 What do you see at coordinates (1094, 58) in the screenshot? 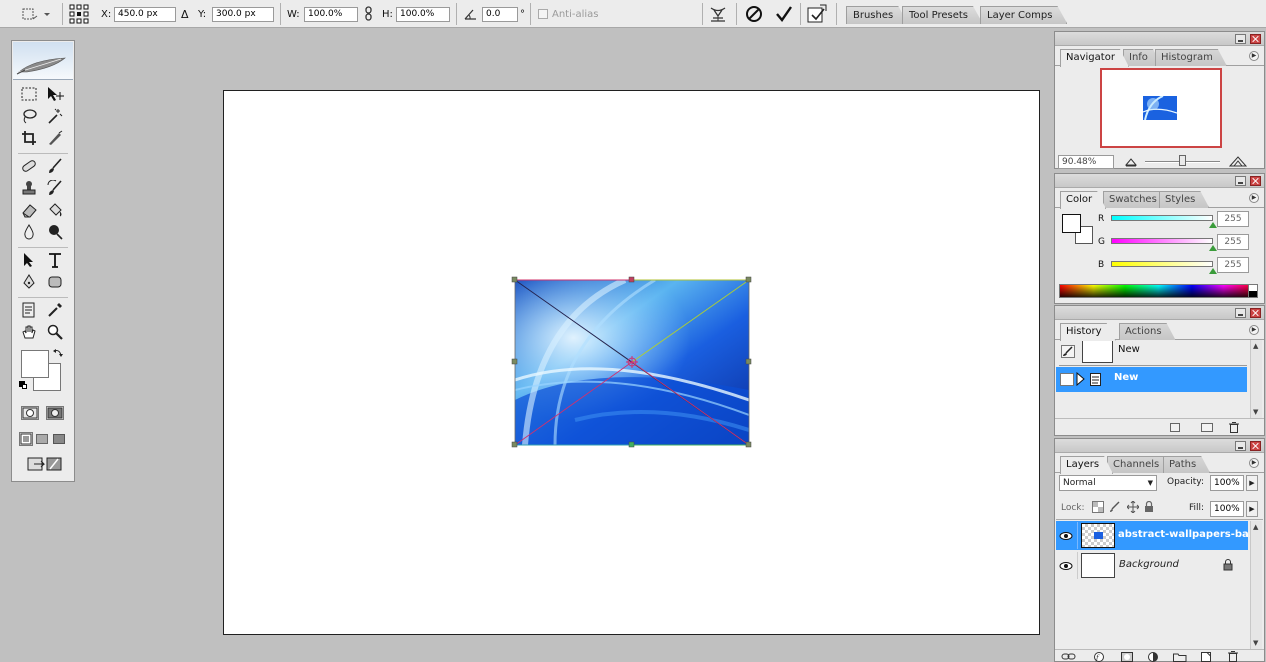
I see `tab-navigator: Navigator` at bounding box center [1094, 58].